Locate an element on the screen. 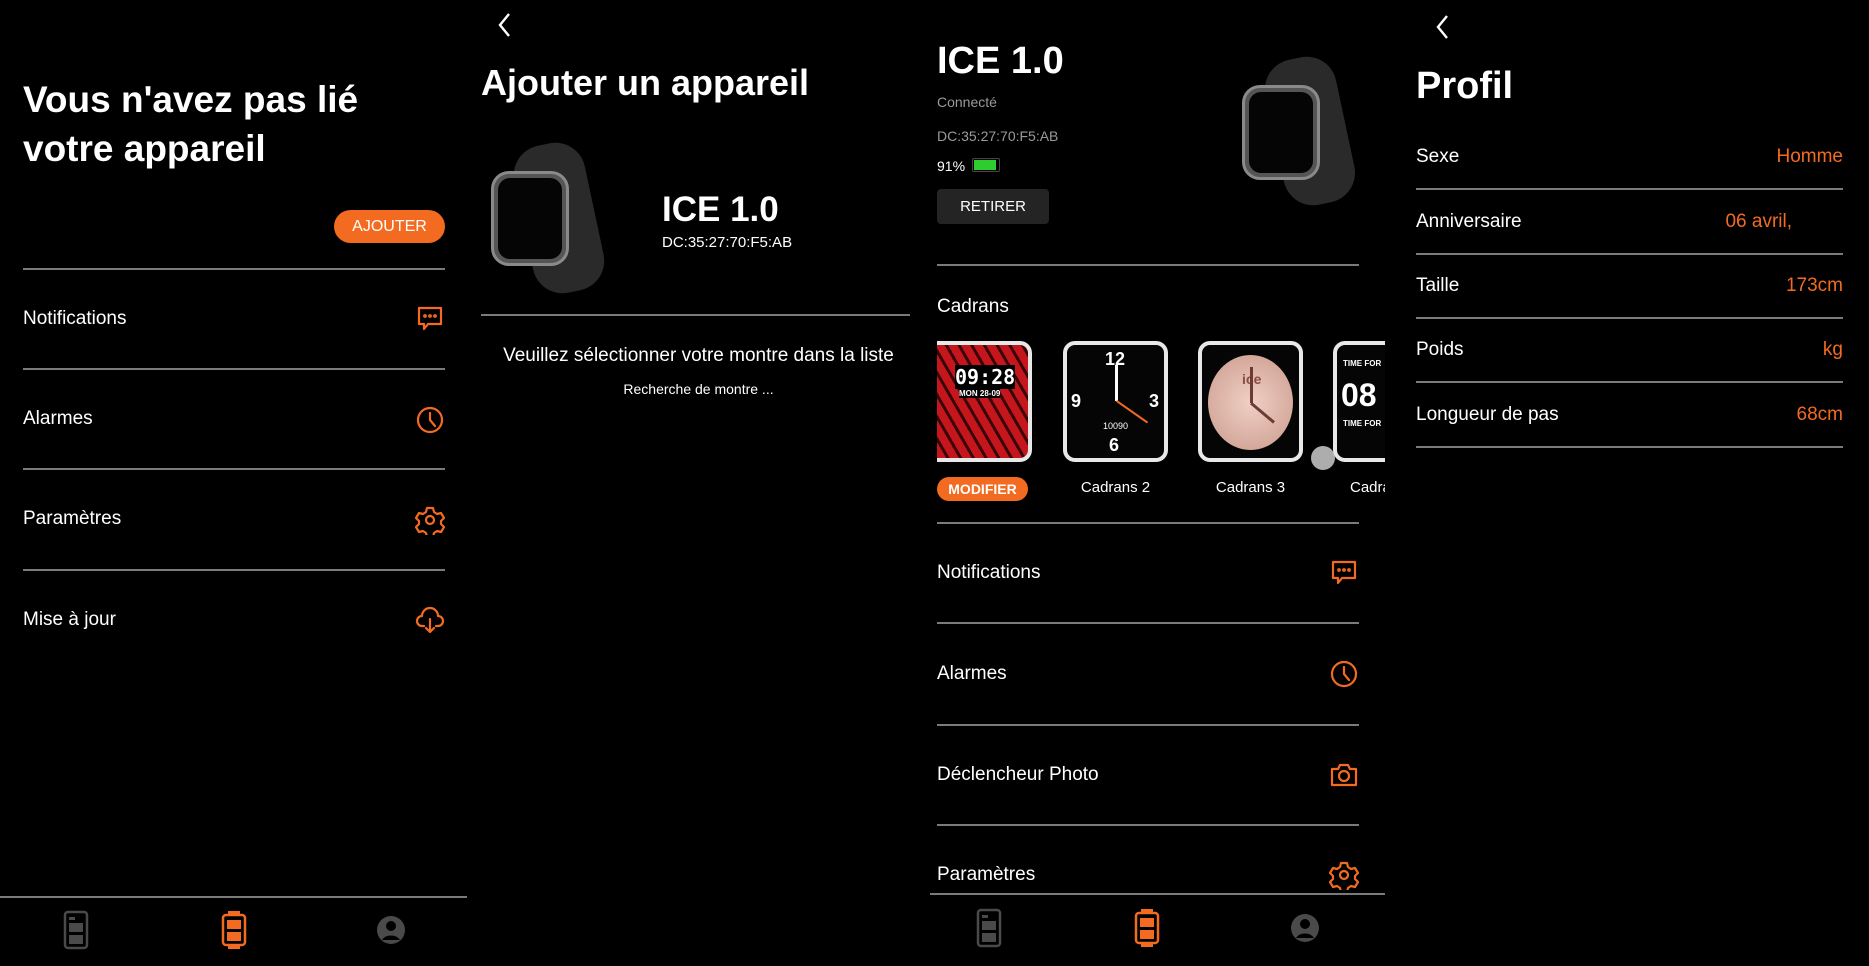 Image resolution: width=1869 pixels, height=966 pixels. battery-percent: 91% is located at coordinates (951, 166).